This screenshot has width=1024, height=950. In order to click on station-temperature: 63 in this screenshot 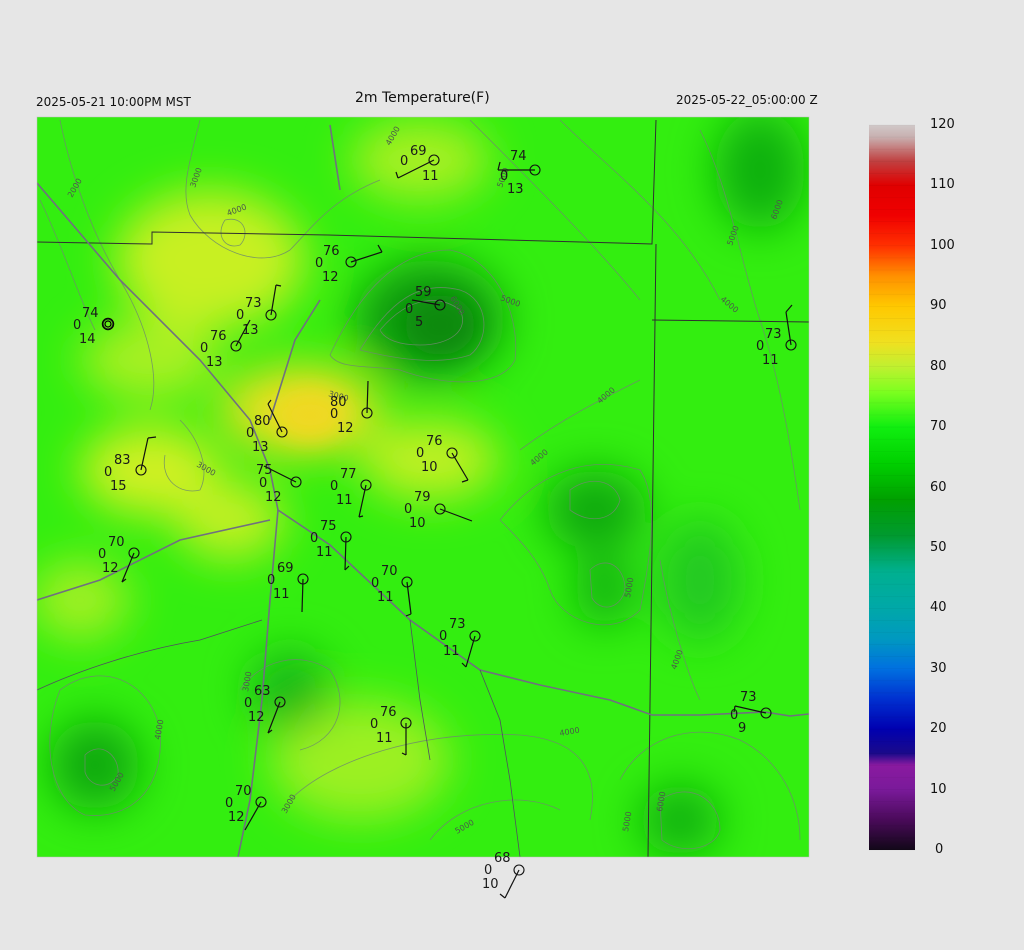, I will do `click(262, 691)`.